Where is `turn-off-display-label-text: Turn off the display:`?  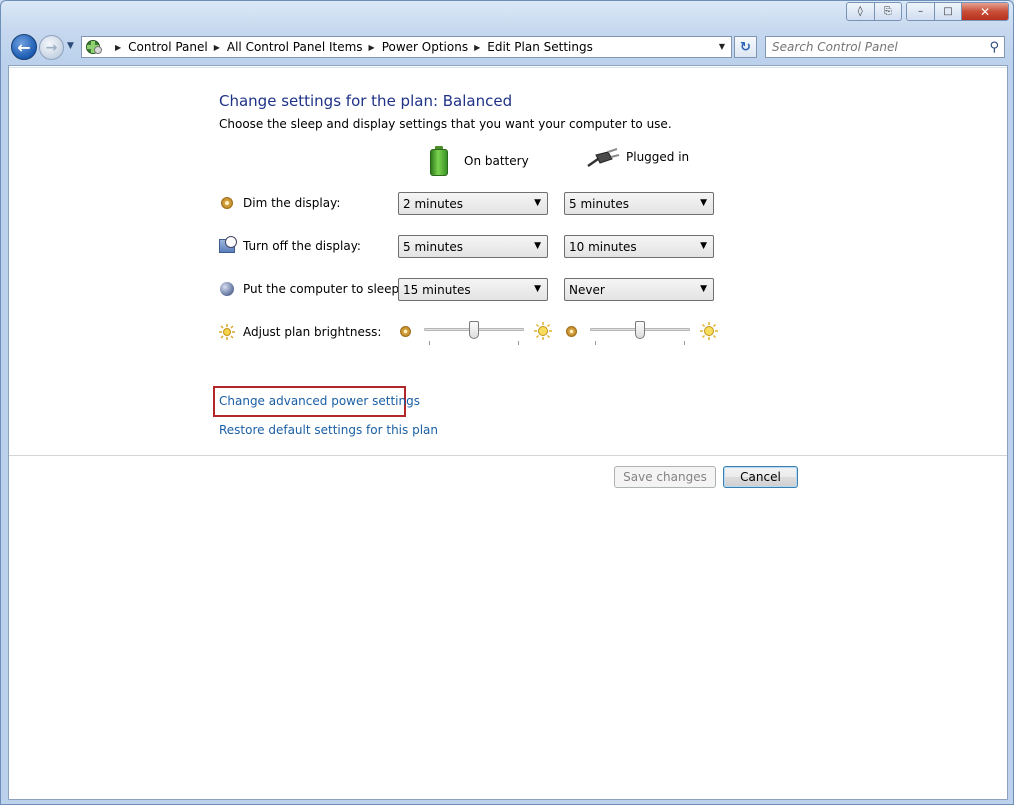
turn-off-display-label-text: Turn off the display: is located at coordinates (302, 246).